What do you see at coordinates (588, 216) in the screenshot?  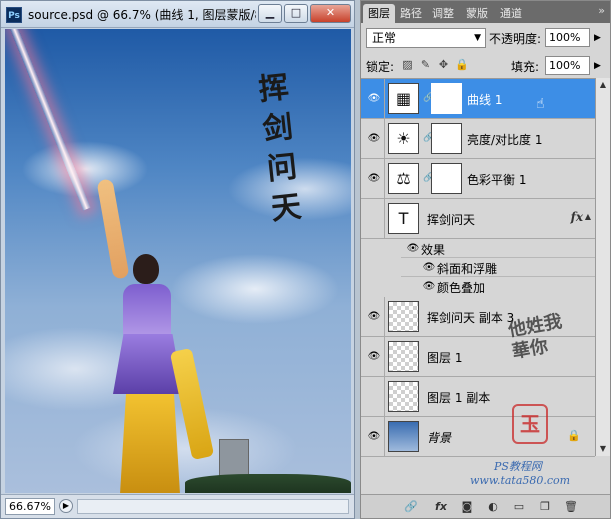 I see `expand-caret-icon: ▲` at bounding box center [588, 216].